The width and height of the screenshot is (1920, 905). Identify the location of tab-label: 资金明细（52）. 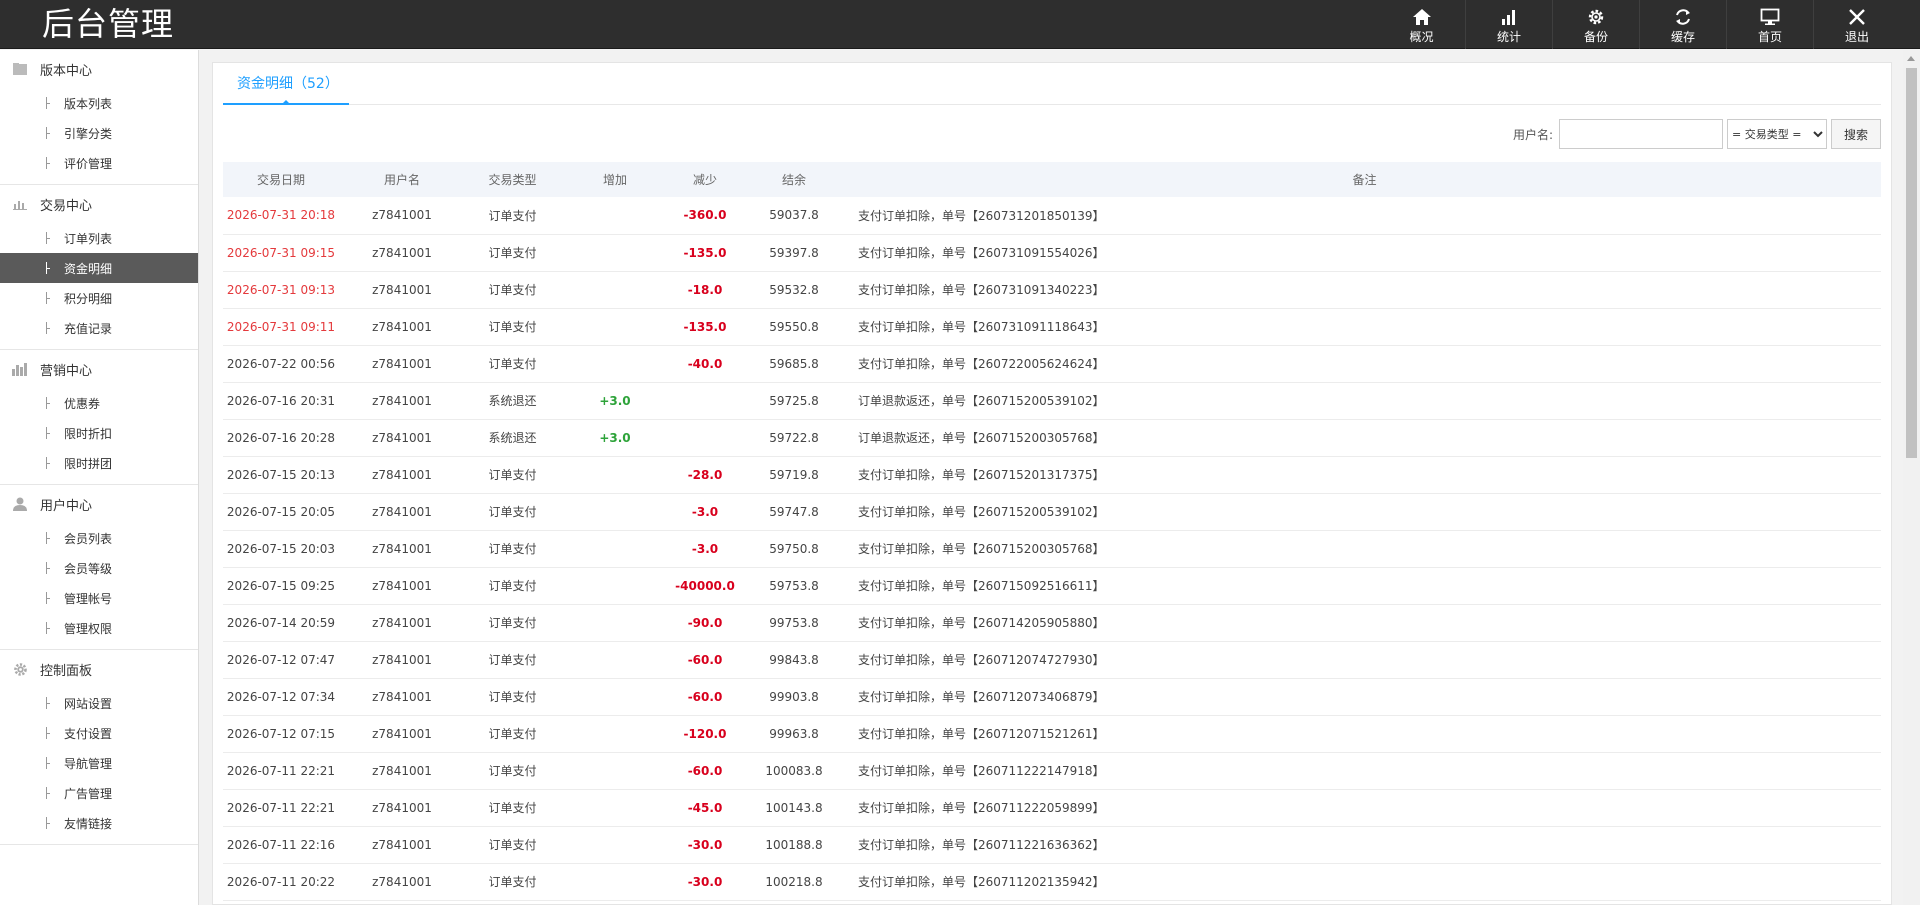
(288, 84).